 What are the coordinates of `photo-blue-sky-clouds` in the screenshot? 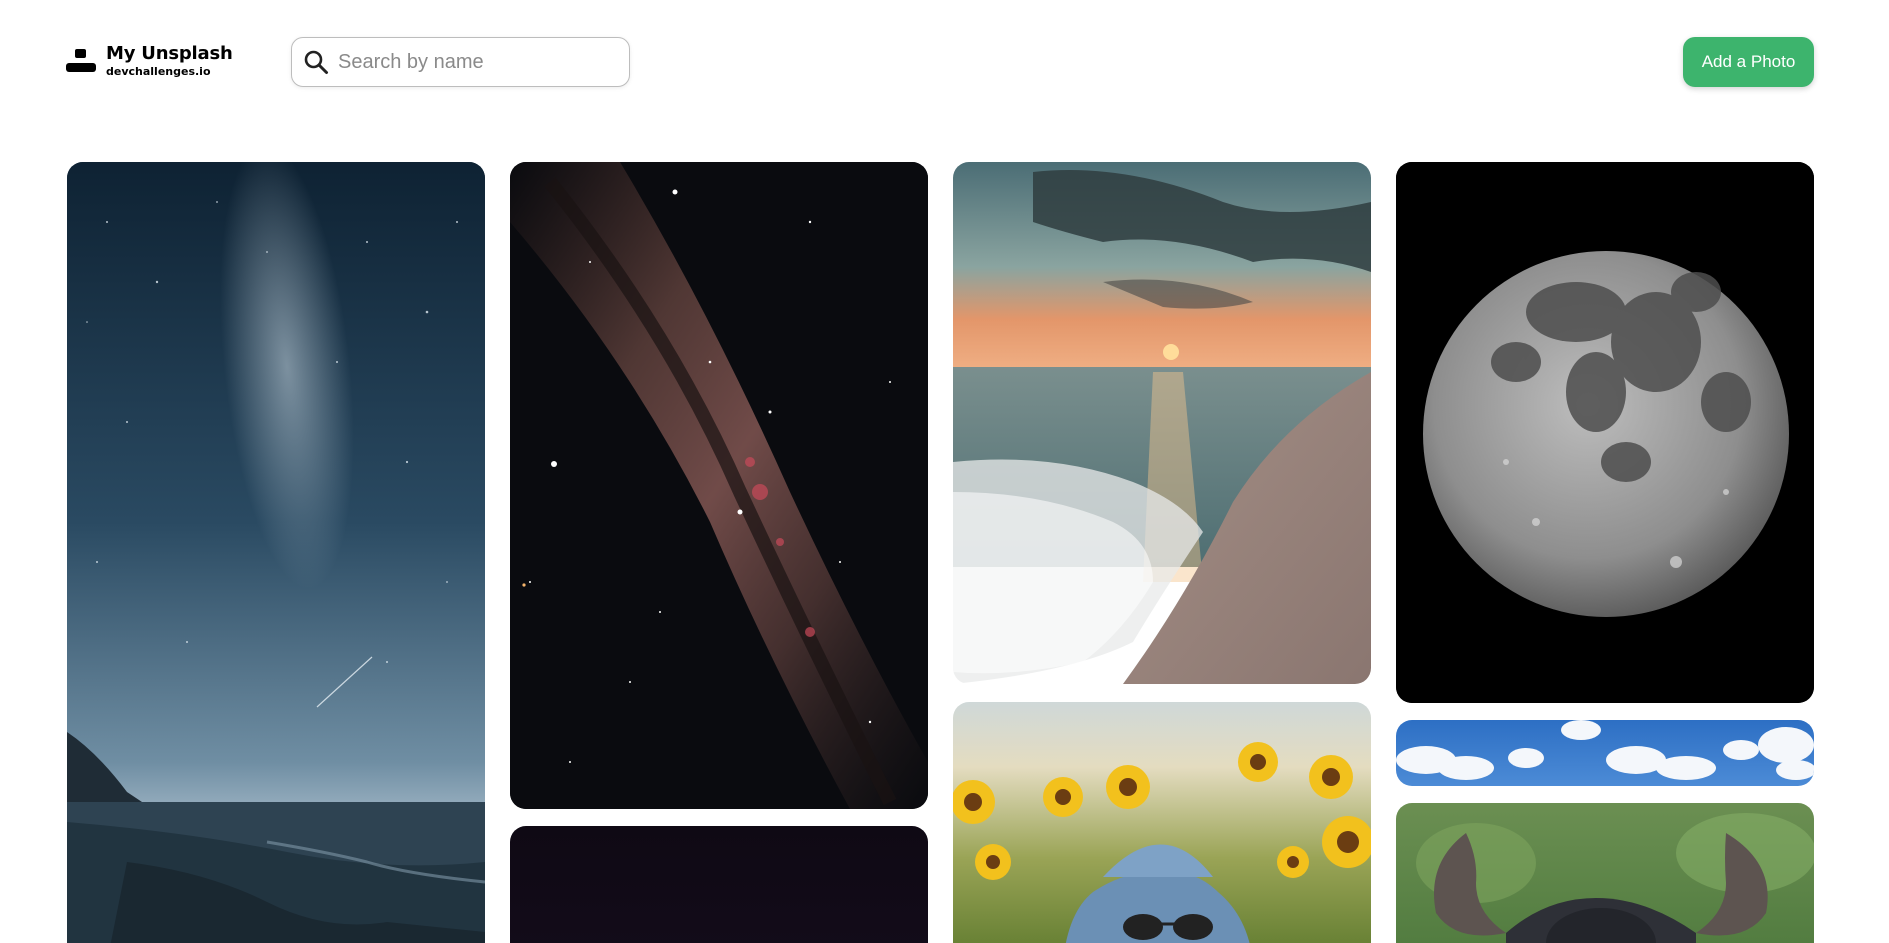 It's located at (1605, 753).